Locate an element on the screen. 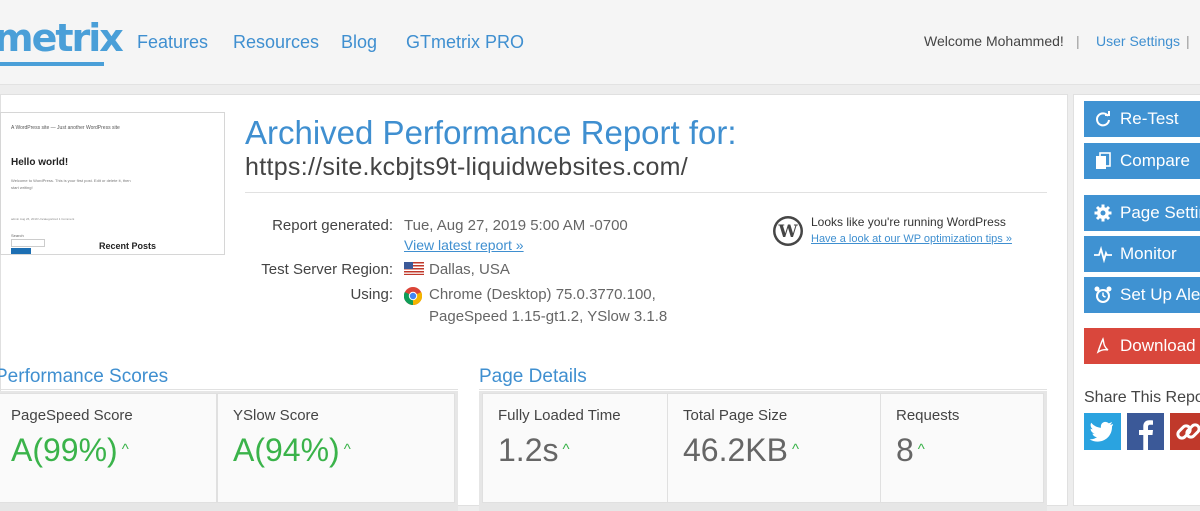 This screenshot has height=511, width=1200. thumb-search-button is located at coordinates (21, 251).